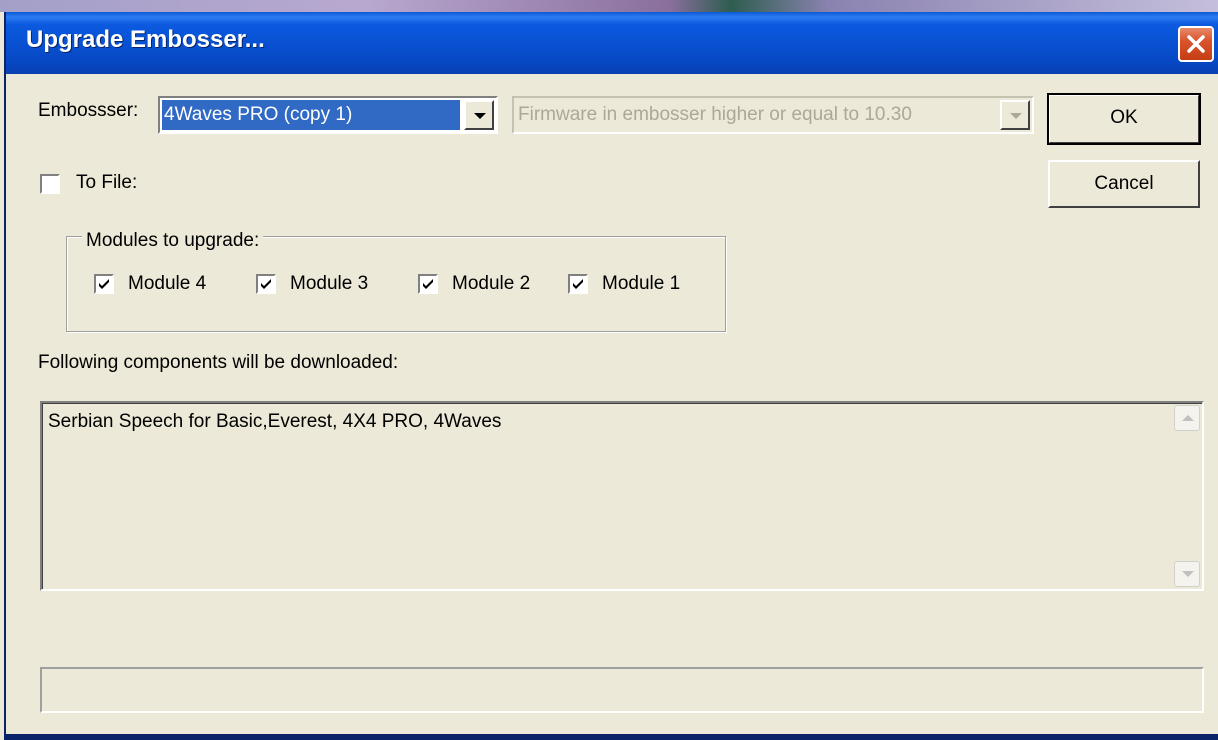  I want to click on firmware-dropdown-button, so click(1015, 115).